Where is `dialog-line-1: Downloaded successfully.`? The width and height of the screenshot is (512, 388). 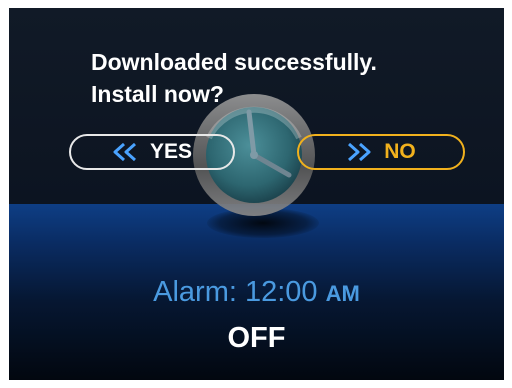 dialog-line-1: Downloaded successfully. is located at coordinates (234, 62).